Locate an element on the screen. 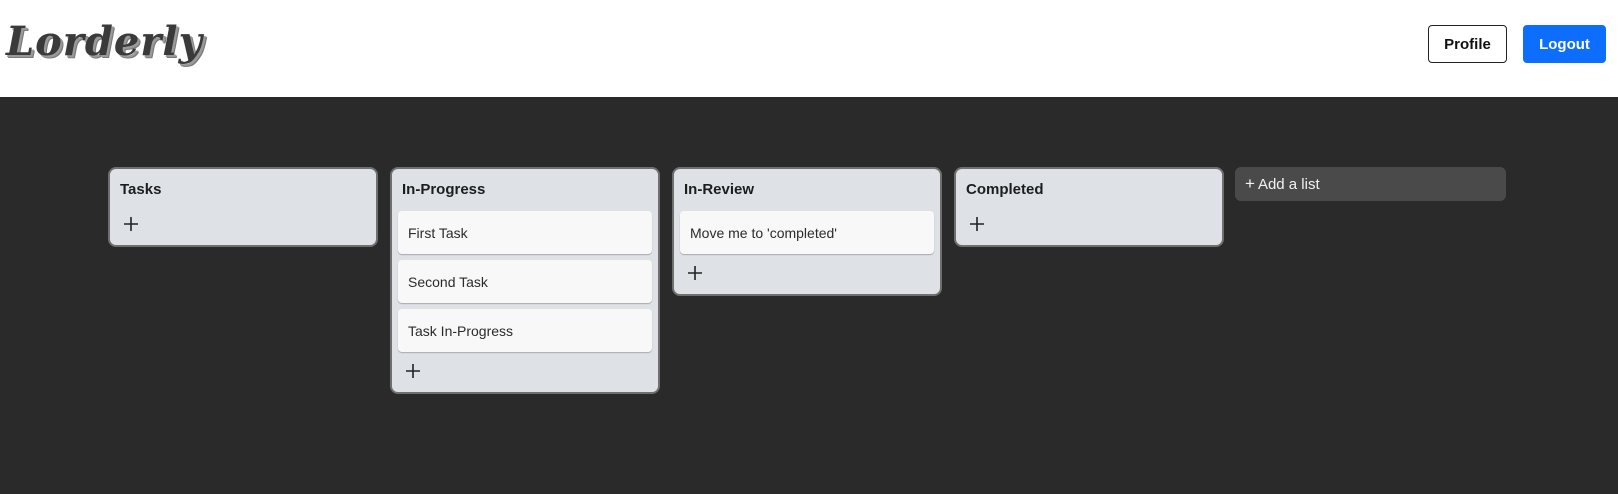 This screenshot has width=1618, height=494. list-in-review: In-Review Move me to 'completed' is located at coordinates (807, 231).